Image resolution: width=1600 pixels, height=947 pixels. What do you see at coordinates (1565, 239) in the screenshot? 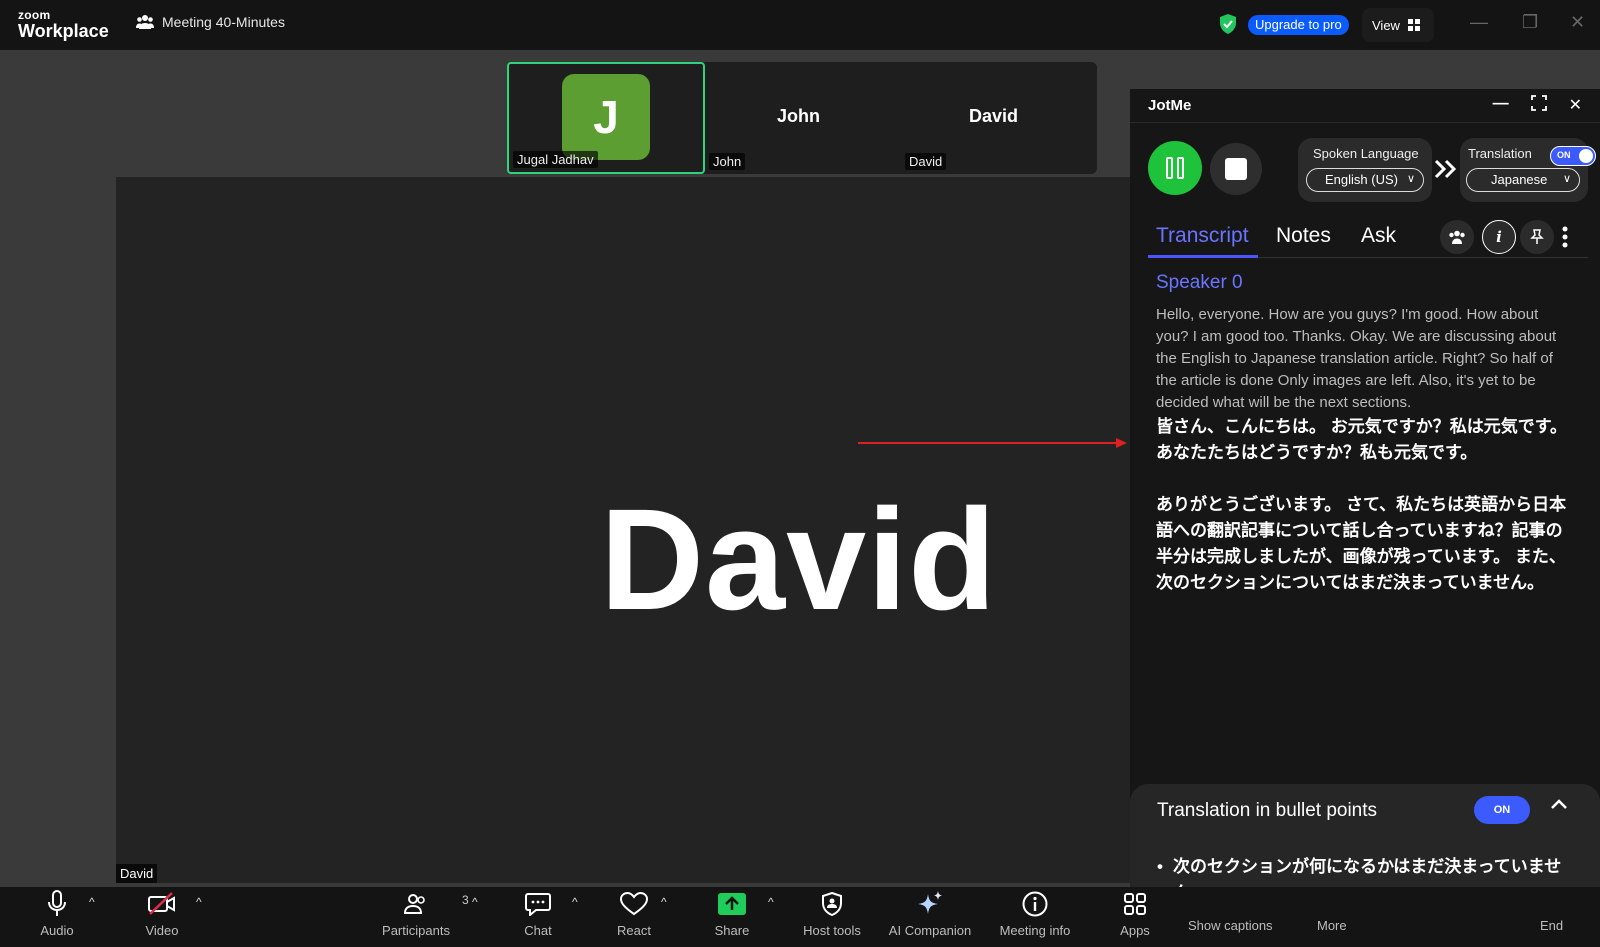
I see `more-options-icon` at bounding box center [1565, 239].